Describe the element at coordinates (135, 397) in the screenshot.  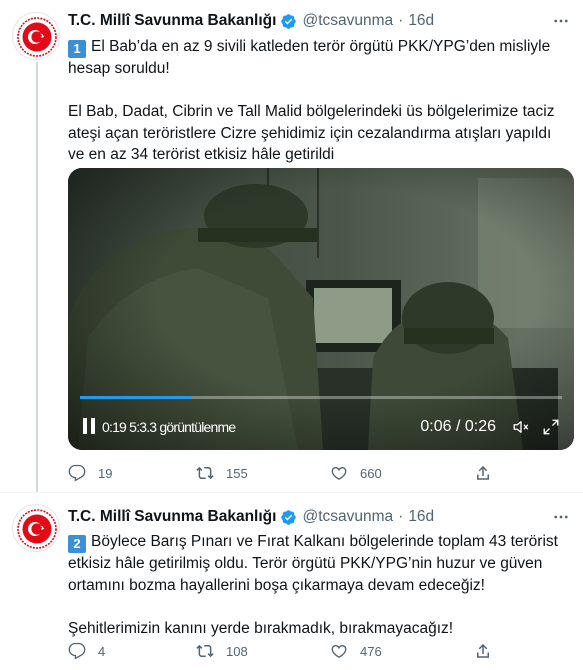
I see `video-progress-fill` at that location.